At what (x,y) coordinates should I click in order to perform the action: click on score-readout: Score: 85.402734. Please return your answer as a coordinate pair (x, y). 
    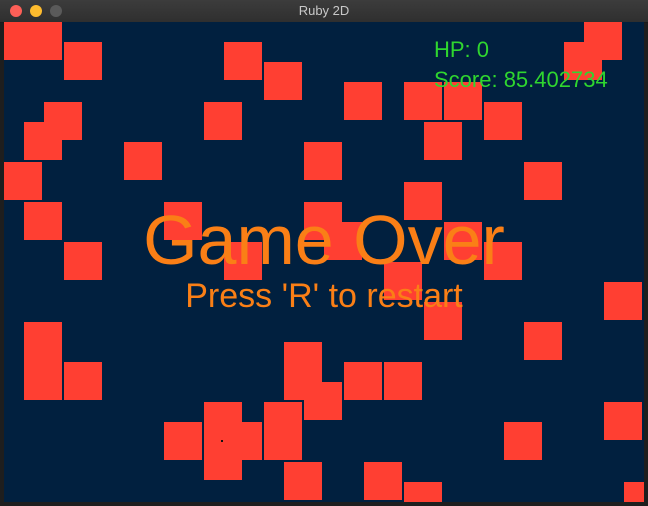
    Looking at the image, I should click on (521, 79).